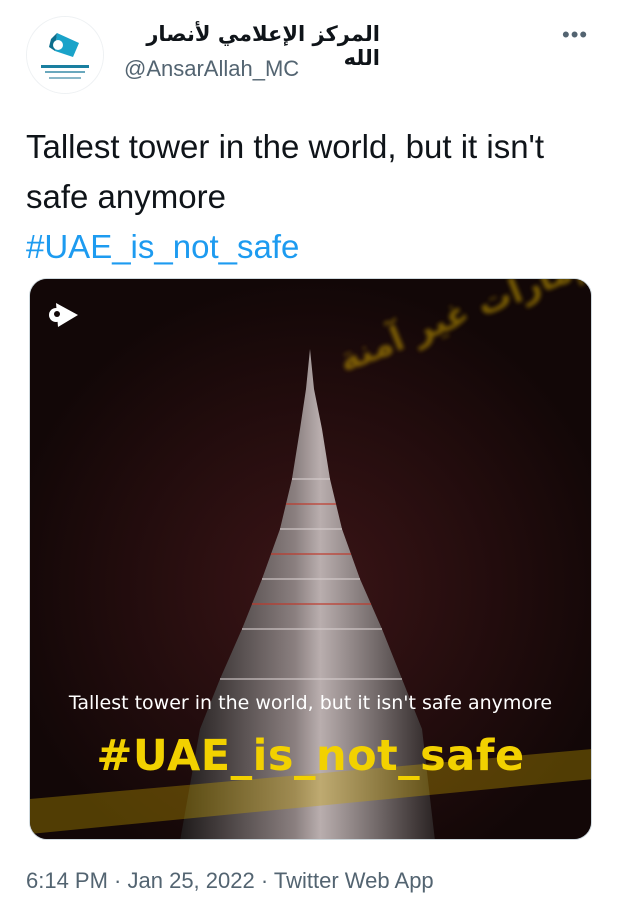  Describe the element at coordinates (575, 35) in the screenshot. I see `more-options-icon: •••` at that location.